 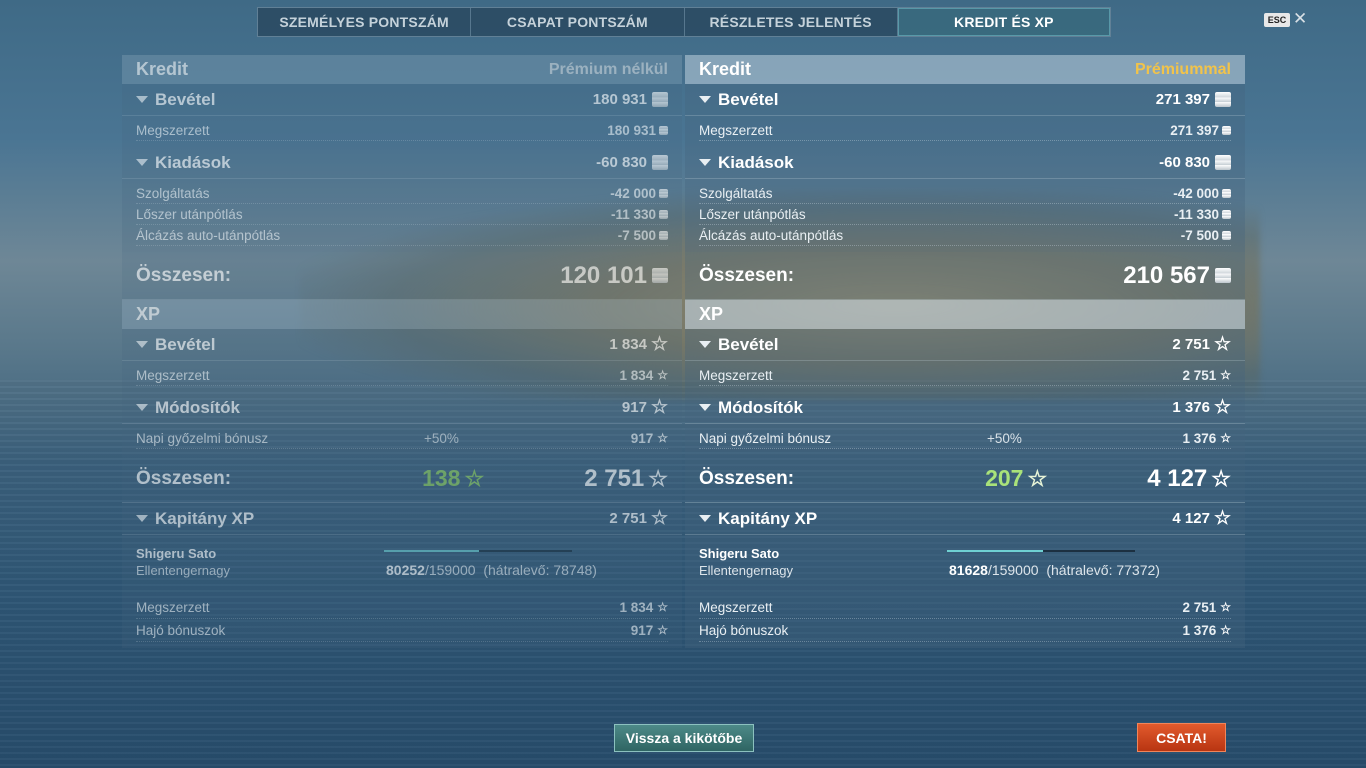 I want to click on xp-total-label: Összesen:, so click(x=184, y=478).